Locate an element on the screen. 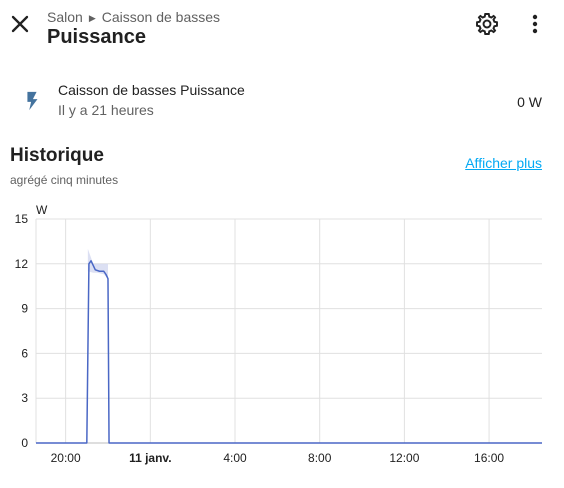  history-title: Historique is located at coordinates (57, 155).